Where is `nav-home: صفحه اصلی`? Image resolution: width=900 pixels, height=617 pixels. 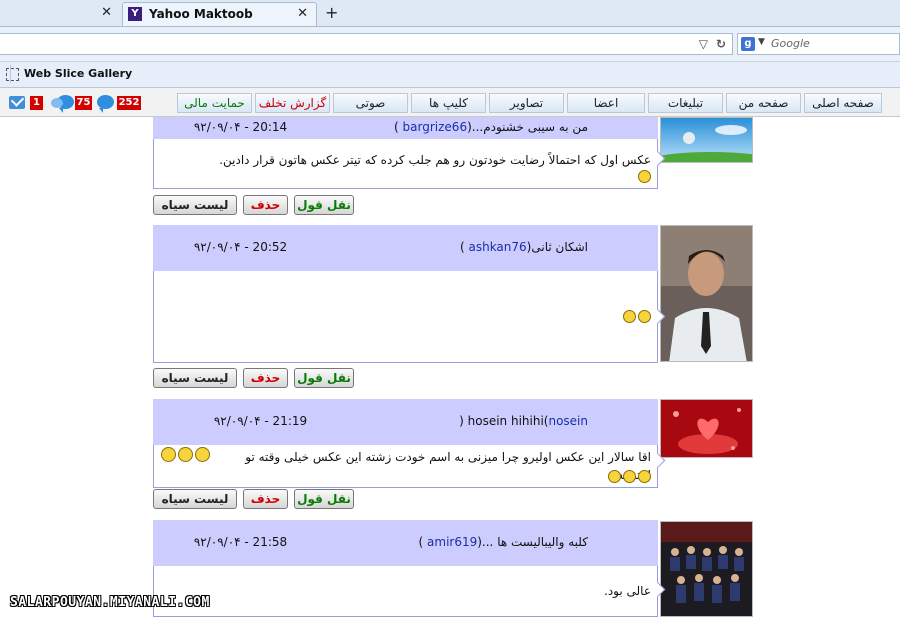 nav-home: صفحه اصلی is located at coordinates (843, 103).